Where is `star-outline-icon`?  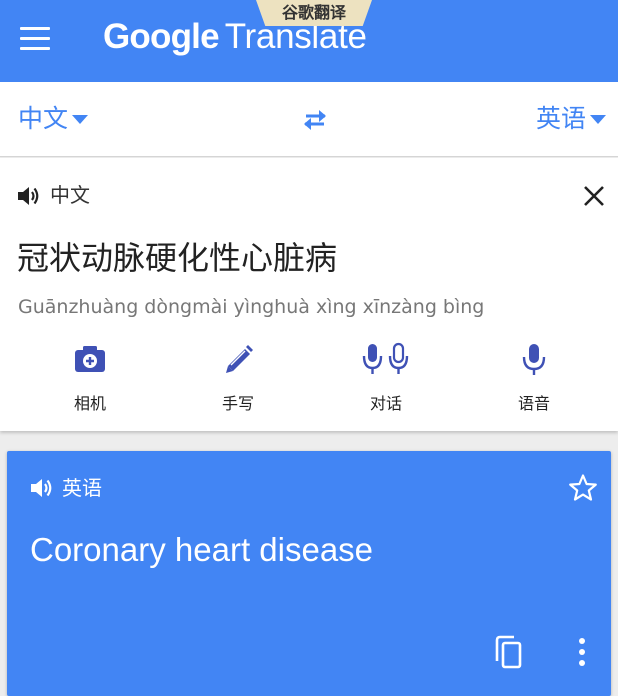
star-outline-icon is located at coordinates (583, 488).